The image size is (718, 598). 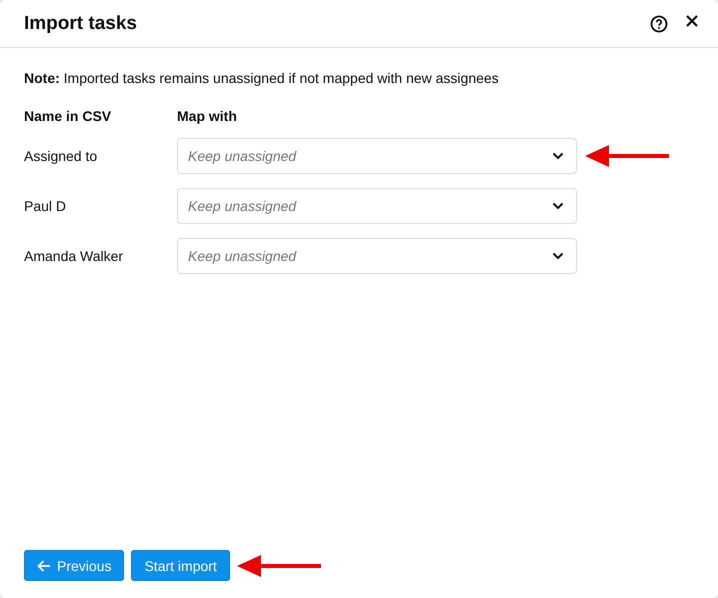 What do you see at coordinates (180, 565) in the screenshot?
I see `start-import-button: Start import` at bounding box center [180, 565].